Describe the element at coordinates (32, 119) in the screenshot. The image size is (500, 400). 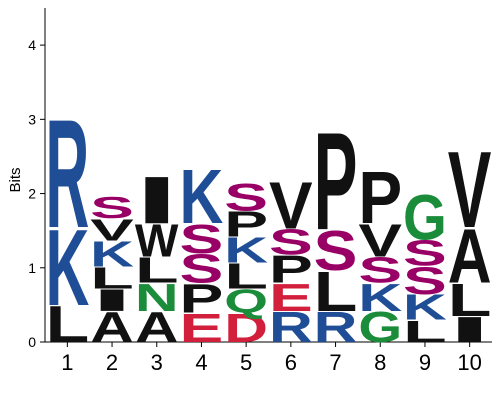
I see `y-tick-label: 3` at that location.